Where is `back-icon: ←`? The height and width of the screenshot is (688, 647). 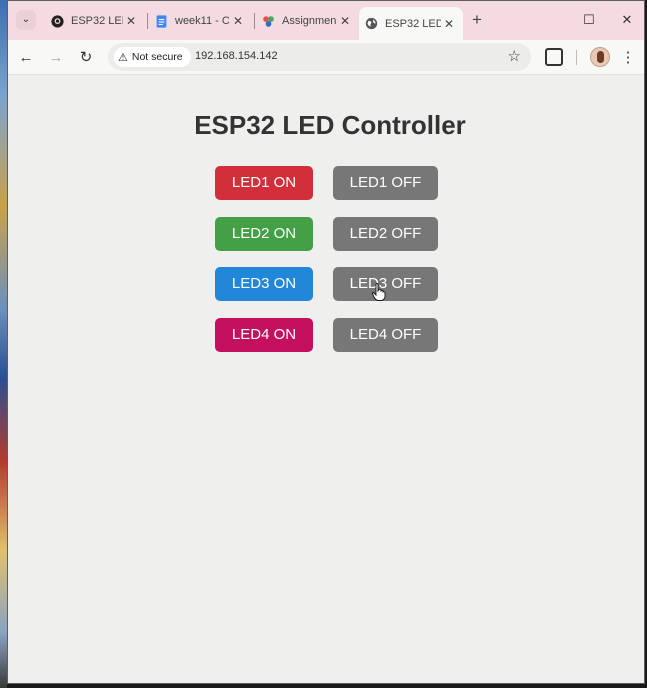 back-icon: ← is located at coordinates (26, 58).